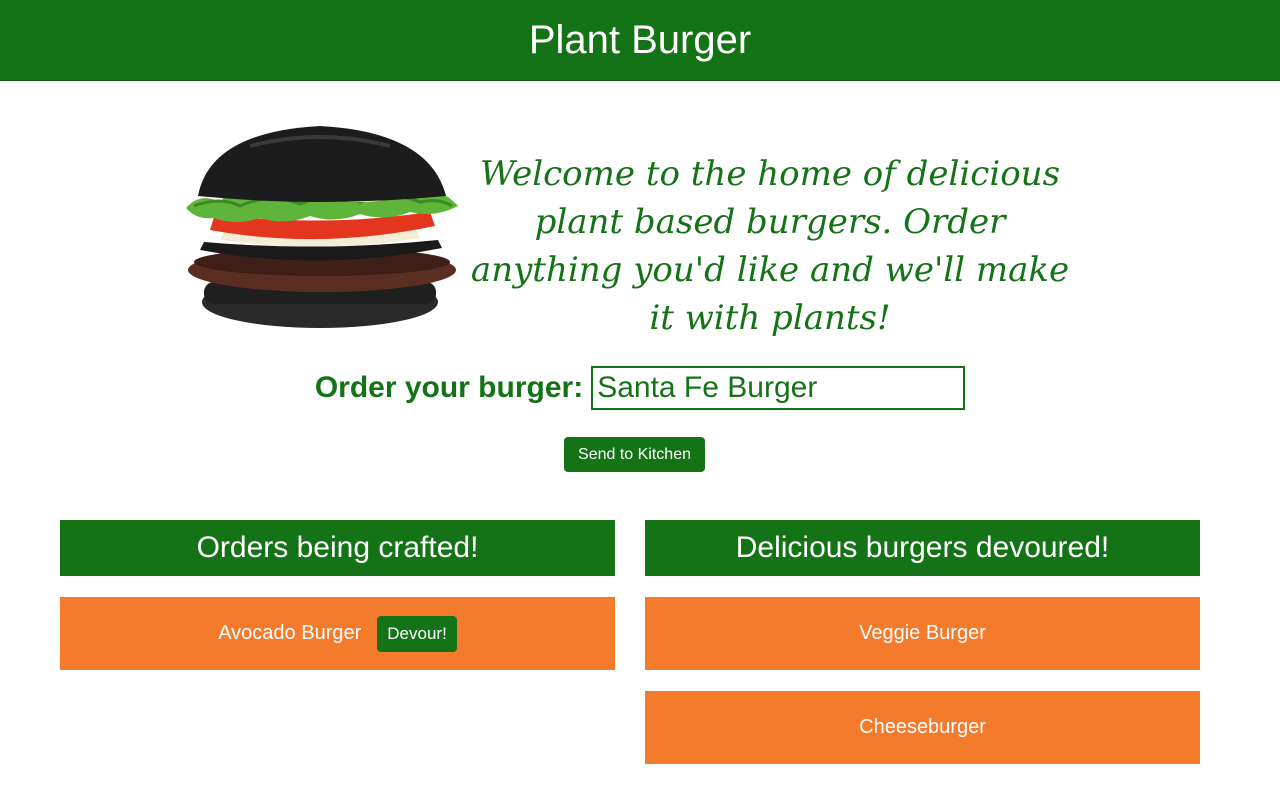  I want to click on burger-name: Veggie Burger, so click(922, 633).